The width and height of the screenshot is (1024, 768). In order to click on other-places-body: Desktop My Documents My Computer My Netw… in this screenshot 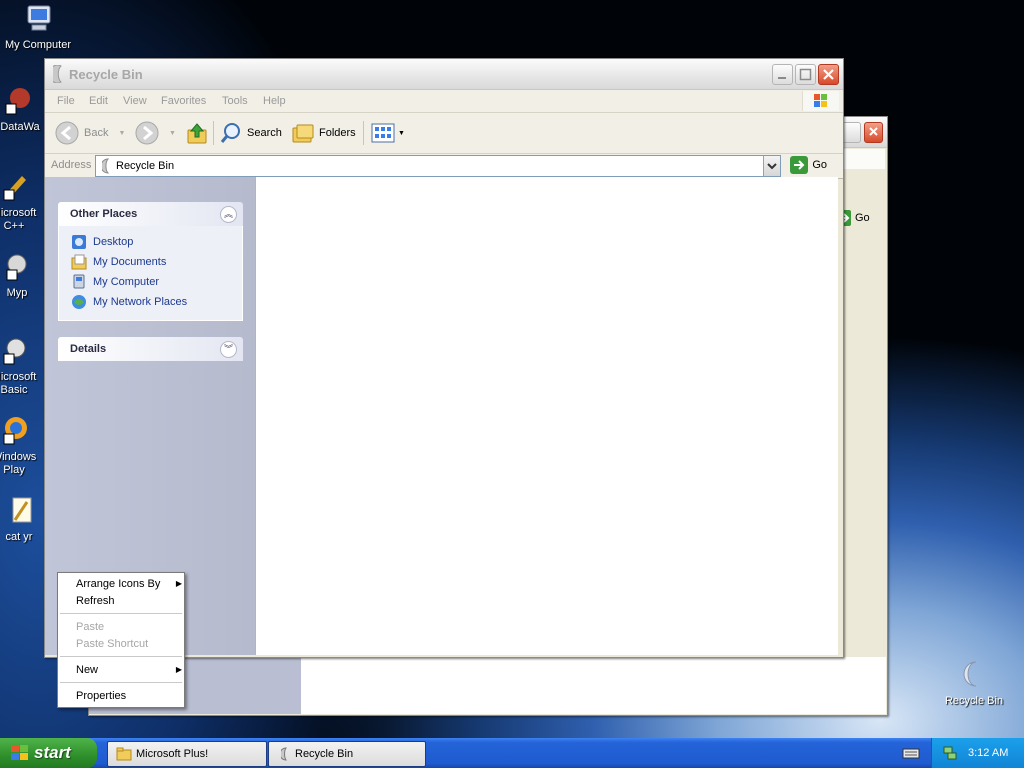, I will do `click(150, 273)`.